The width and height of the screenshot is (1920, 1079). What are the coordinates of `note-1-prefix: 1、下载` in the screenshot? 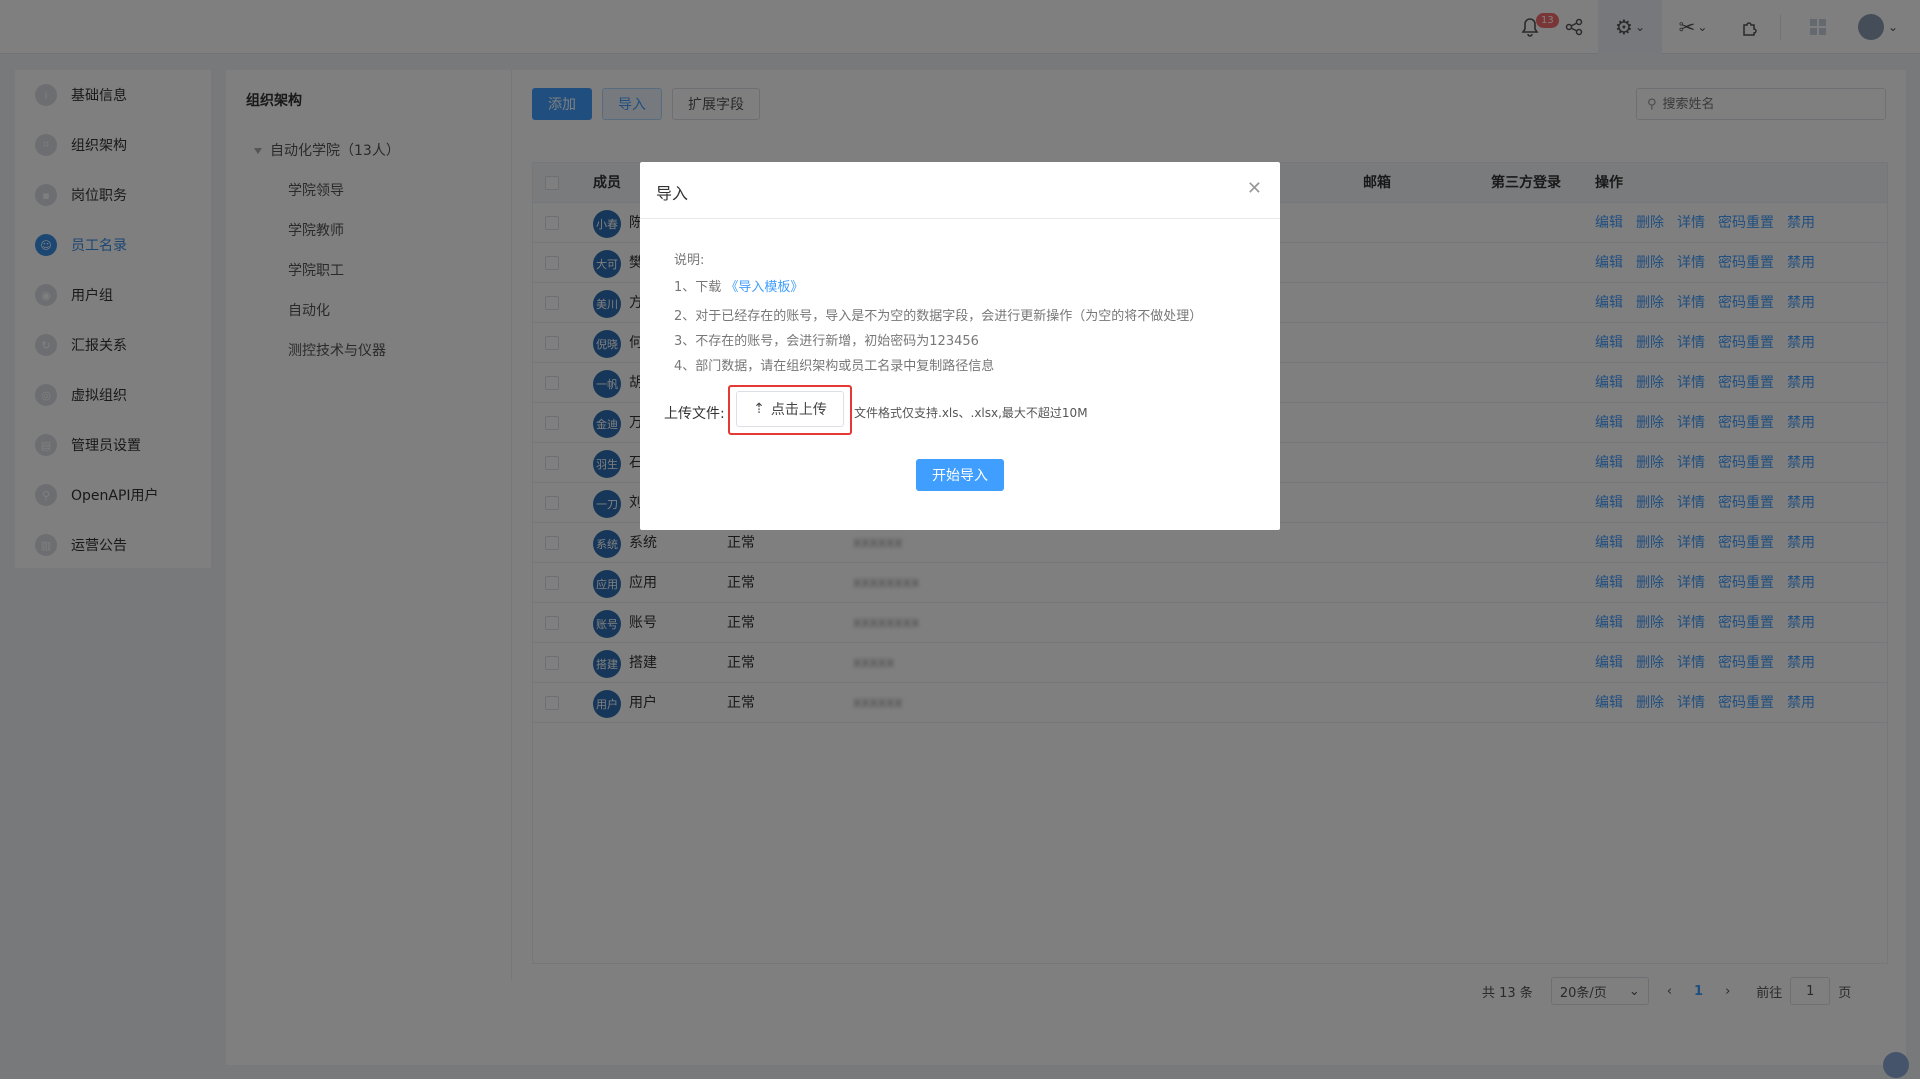 It's located at (698, 287).